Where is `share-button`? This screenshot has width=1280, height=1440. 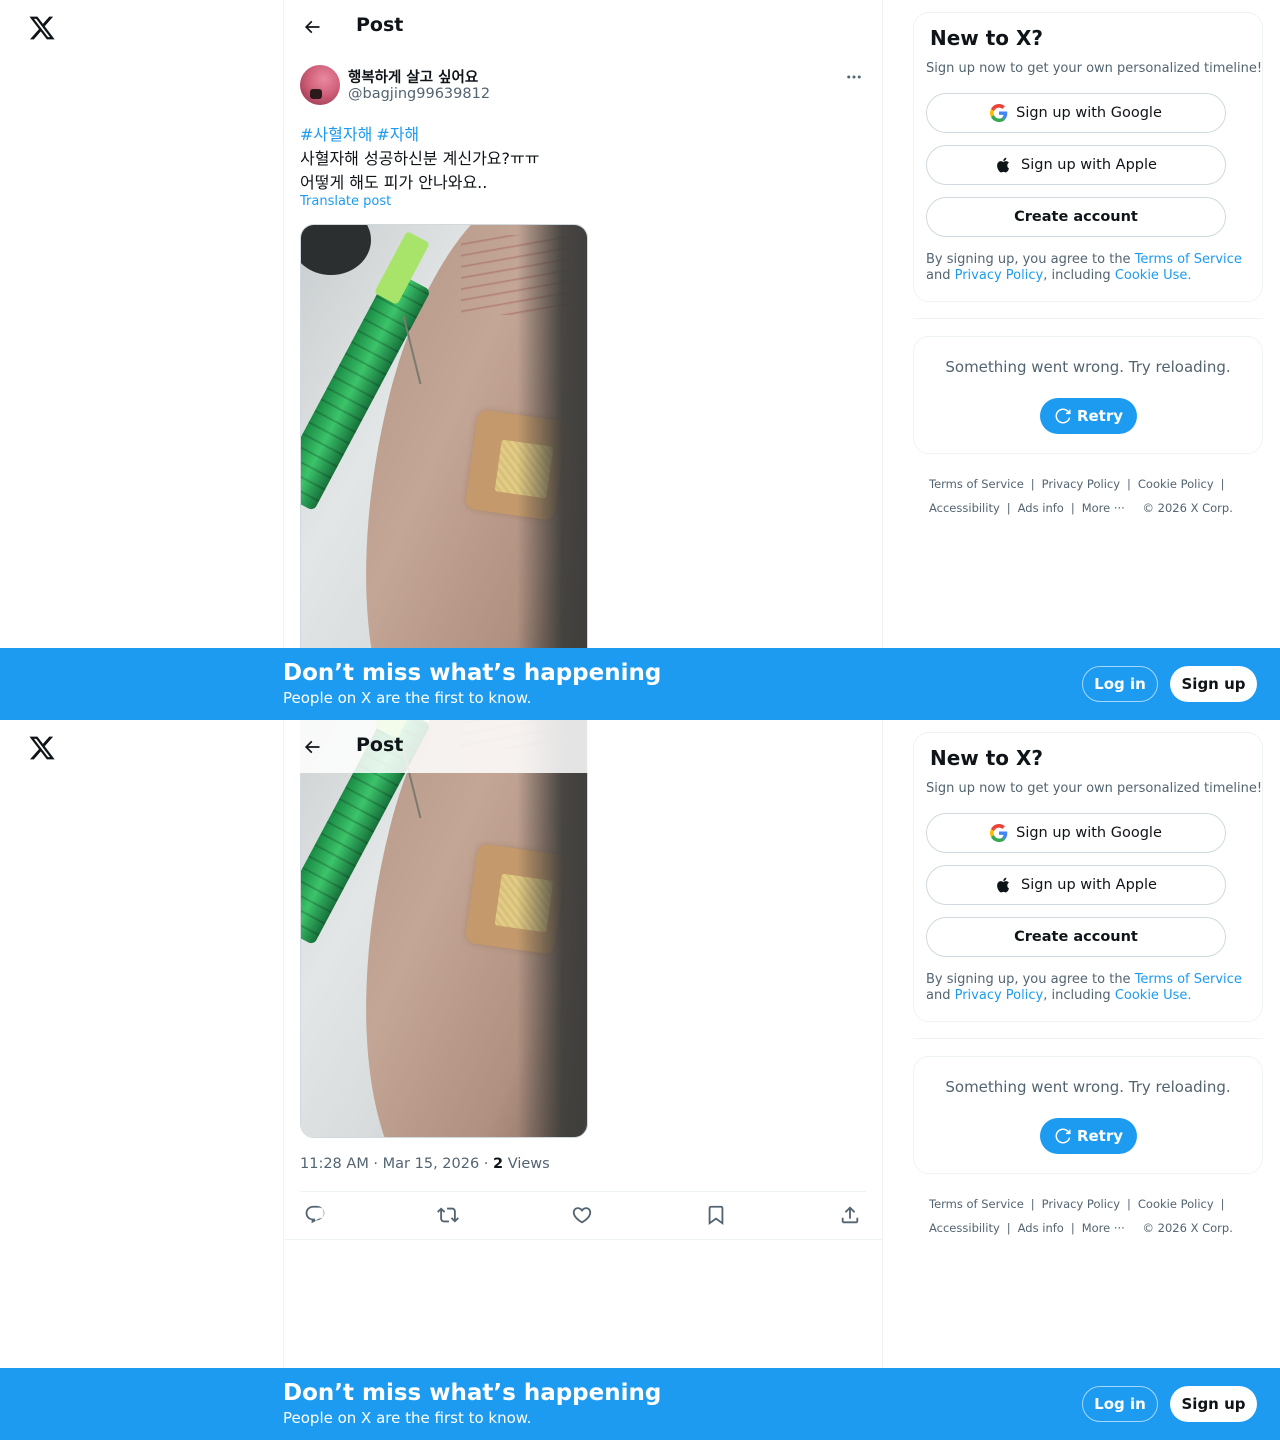
share-button is located at coordinates (850, 1215).